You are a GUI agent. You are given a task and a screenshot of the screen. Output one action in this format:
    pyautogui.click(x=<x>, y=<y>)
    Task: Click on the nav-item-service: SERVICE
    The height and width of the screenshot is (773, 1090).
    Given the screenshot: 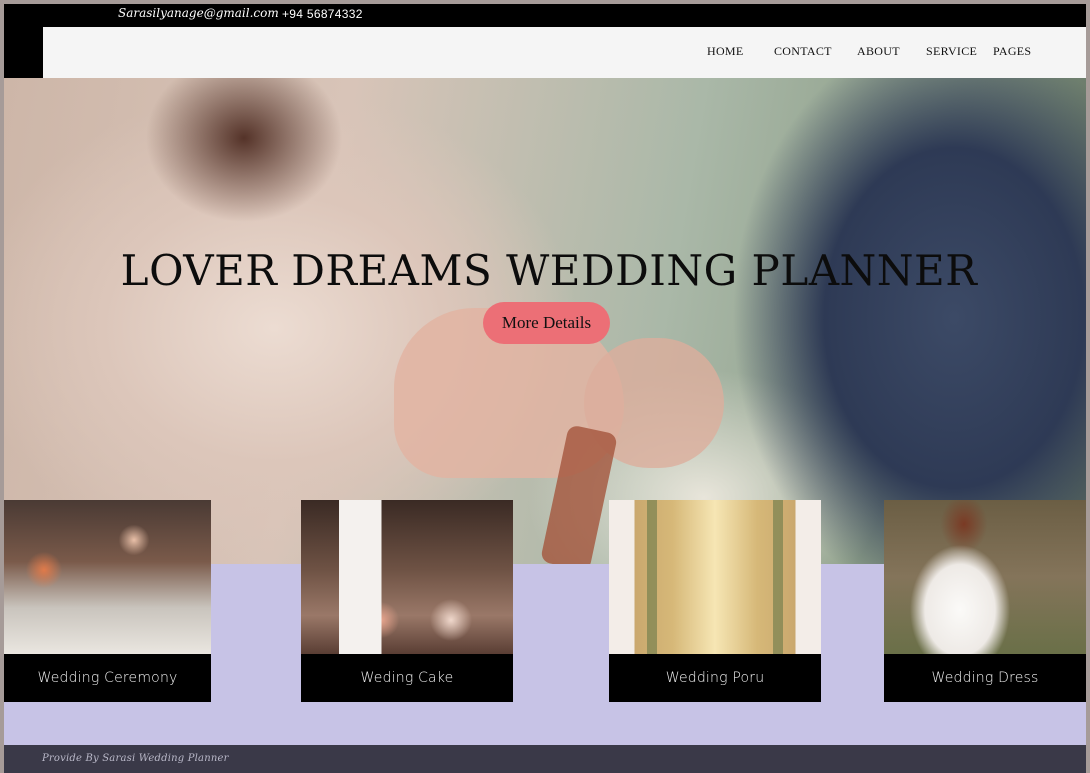 What is the action you would take?
    pyautogui.click(x=951, y=51)
    